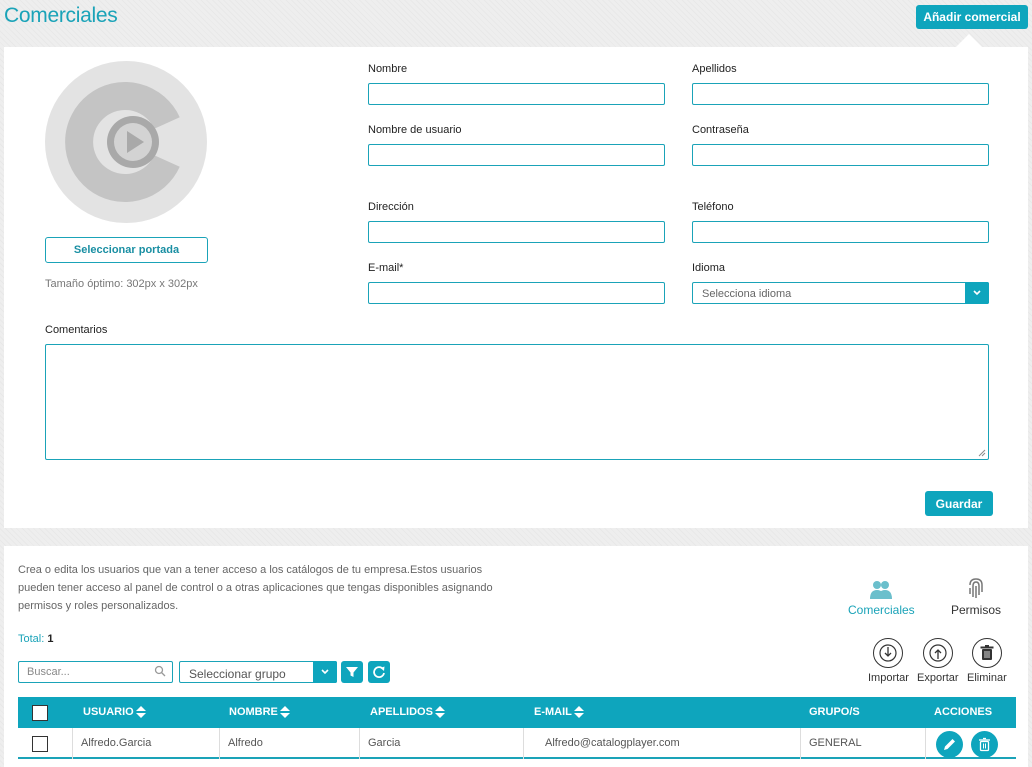  I want to click on apellidos-input, so click(840, 94).